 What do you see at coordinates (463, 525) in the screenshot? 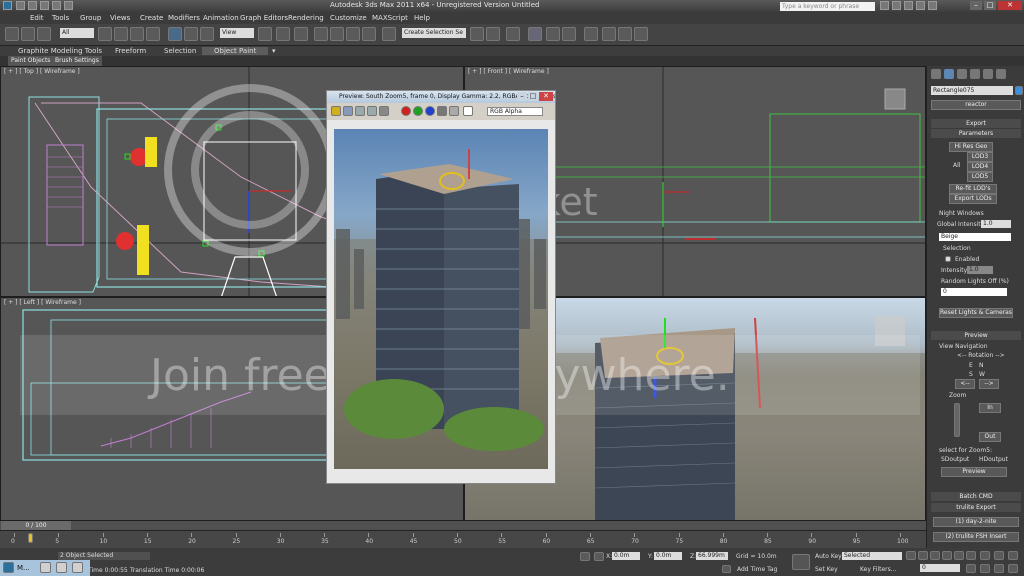
I see `time-slider-track: 0 / 100` at bounding box center [463, 525].